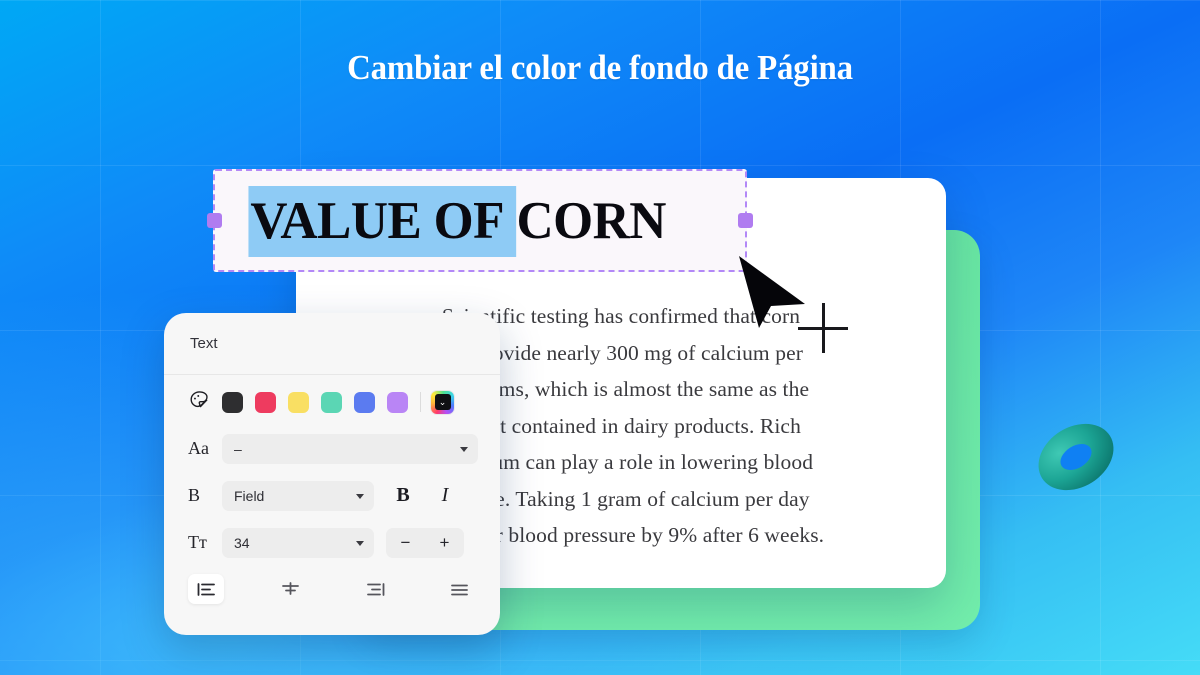 The width and height of the screenshot is (1200, 675). I want to click on torus-decoration, so click(1076, 457).